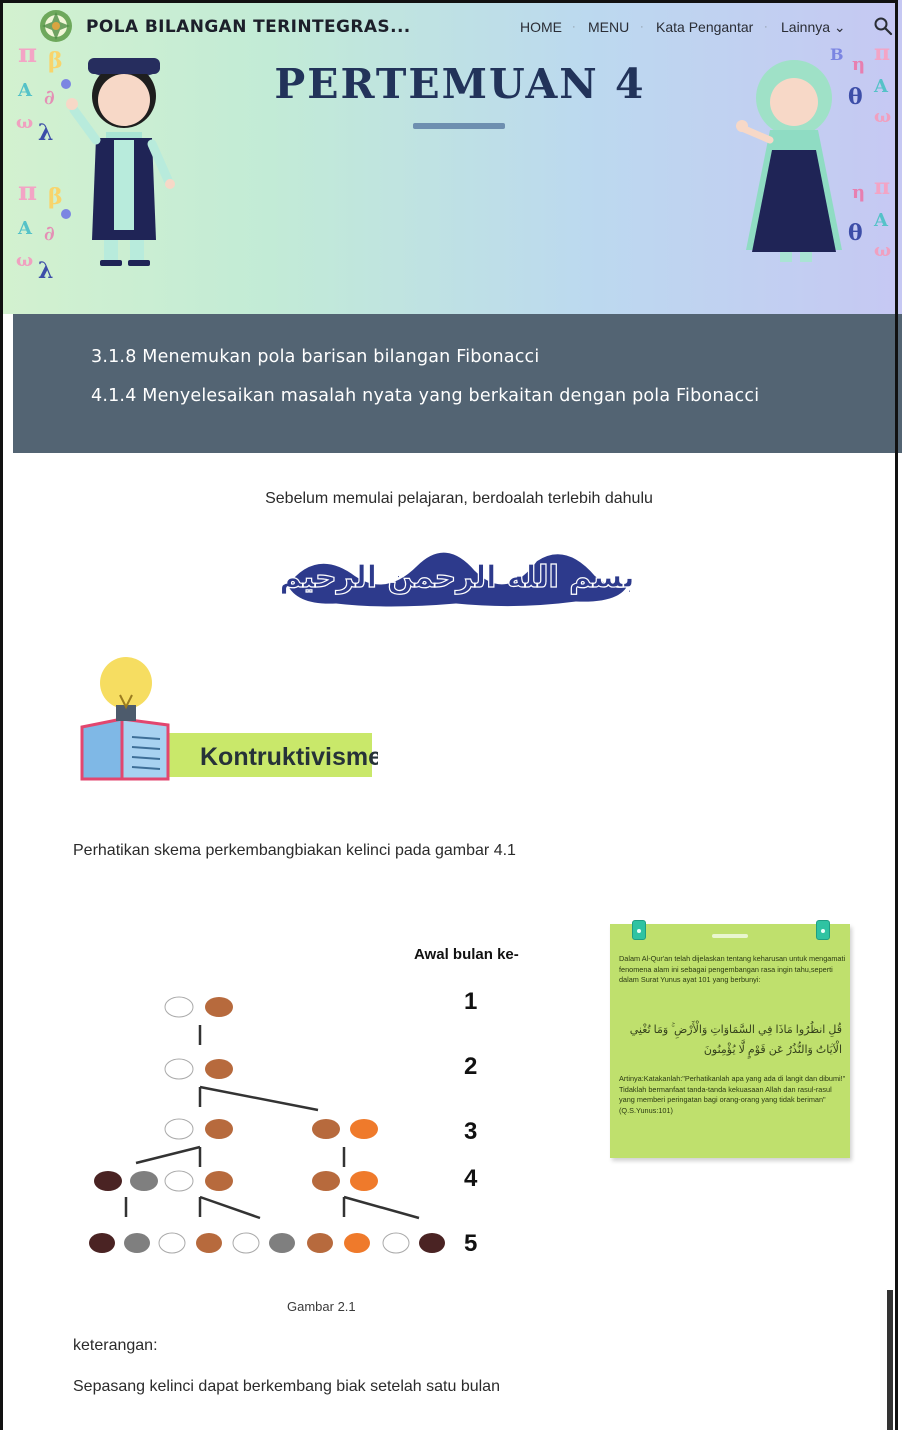 The height and width of the screenshot is (1430, 902). Describe the element at coordinates (541, 27) in the screenshot. I see `nav-home: HOME` at that location.